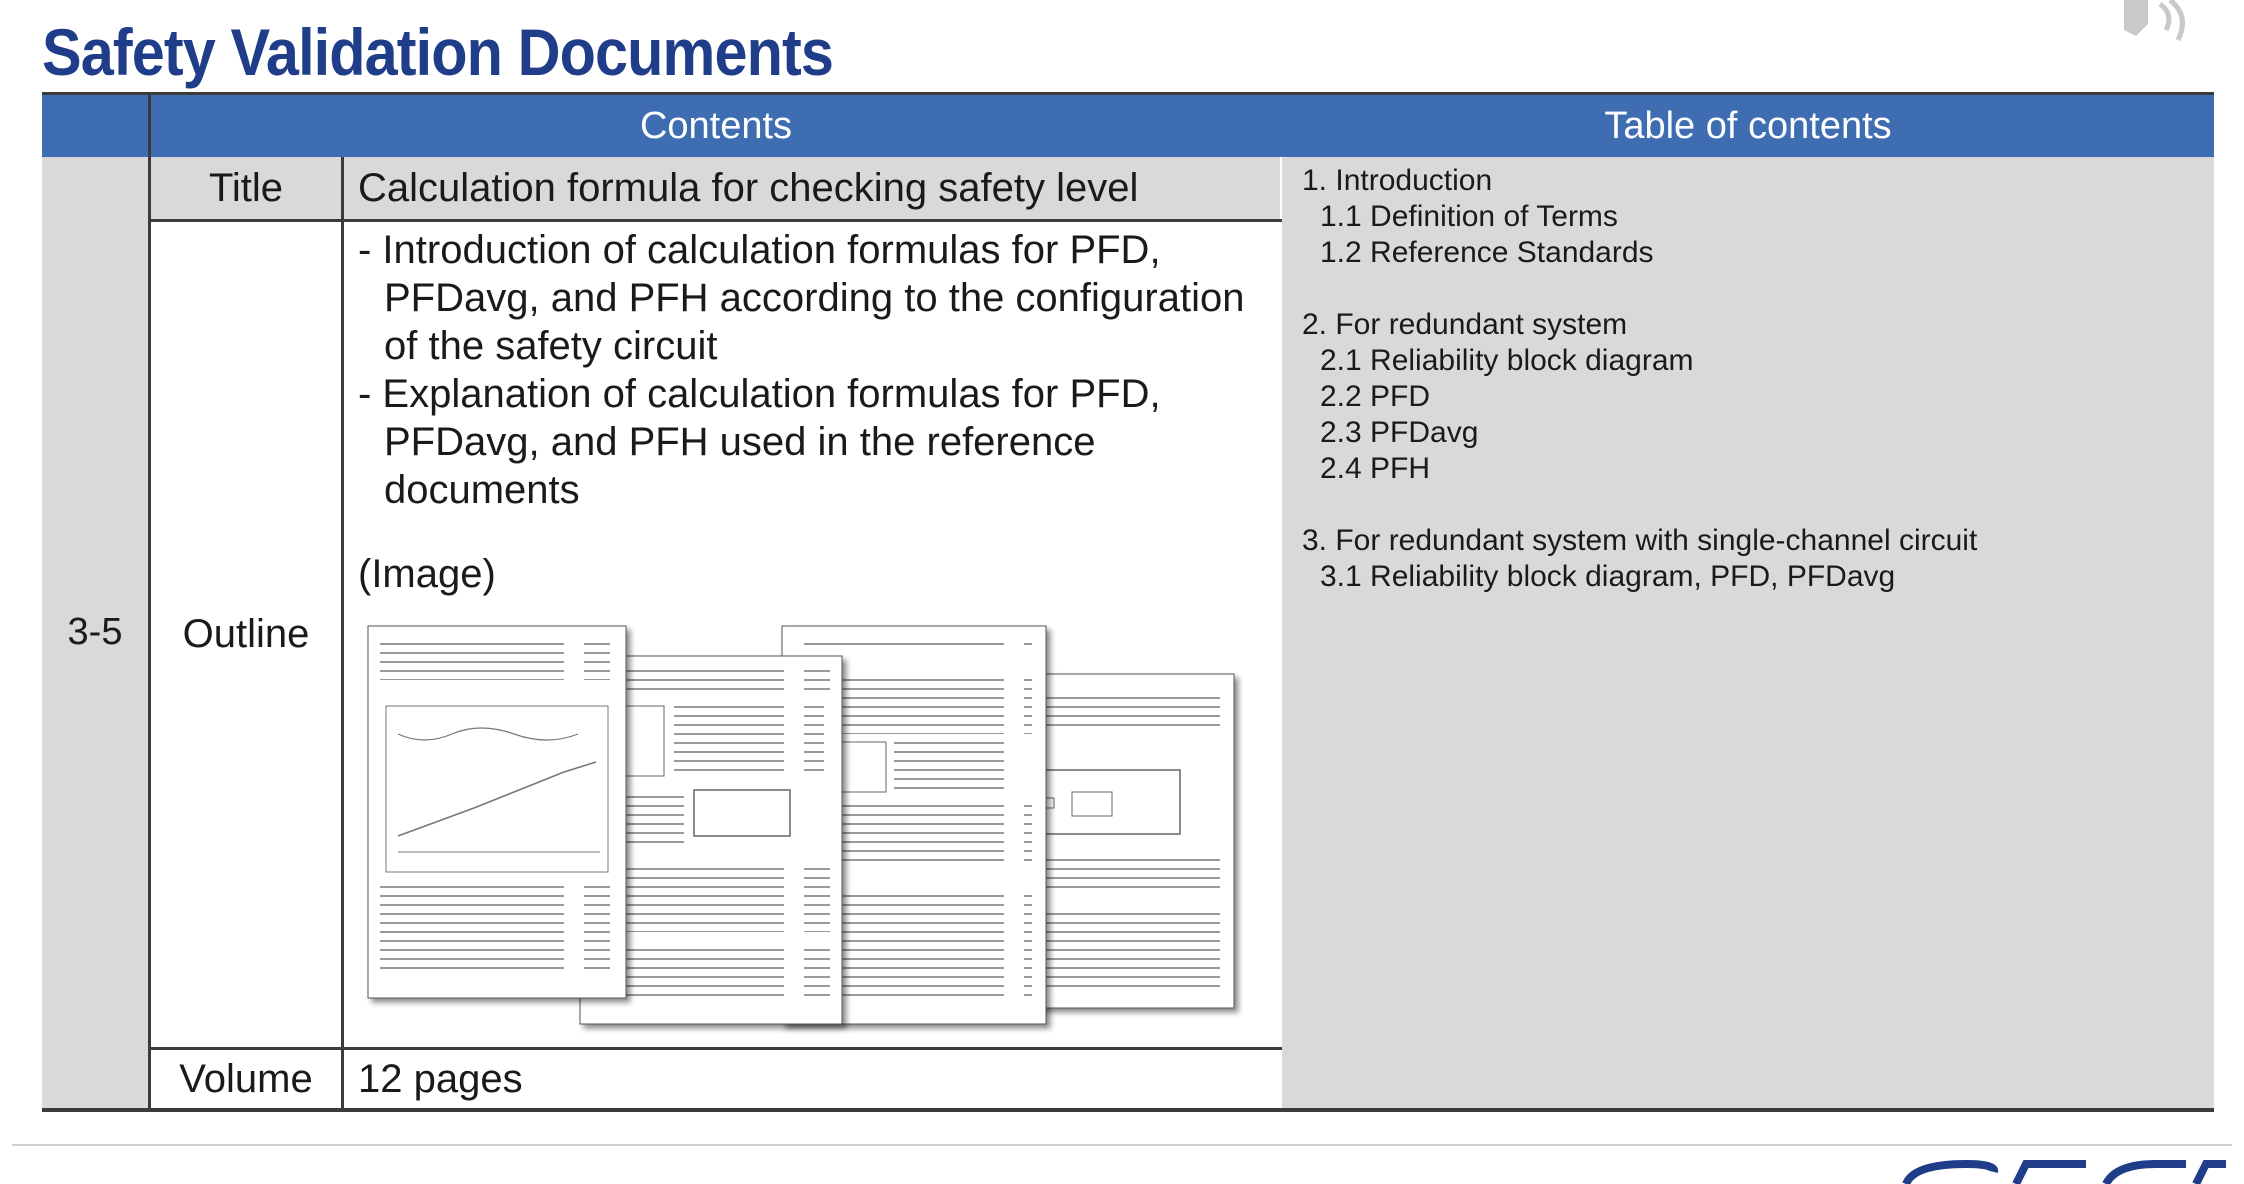 This screenshot has height=1184, width=2244. What do you see at coordinates (246, 1078) in the screenshot?
I see `label-volume: Volume` at bounding box center [246, 1078].